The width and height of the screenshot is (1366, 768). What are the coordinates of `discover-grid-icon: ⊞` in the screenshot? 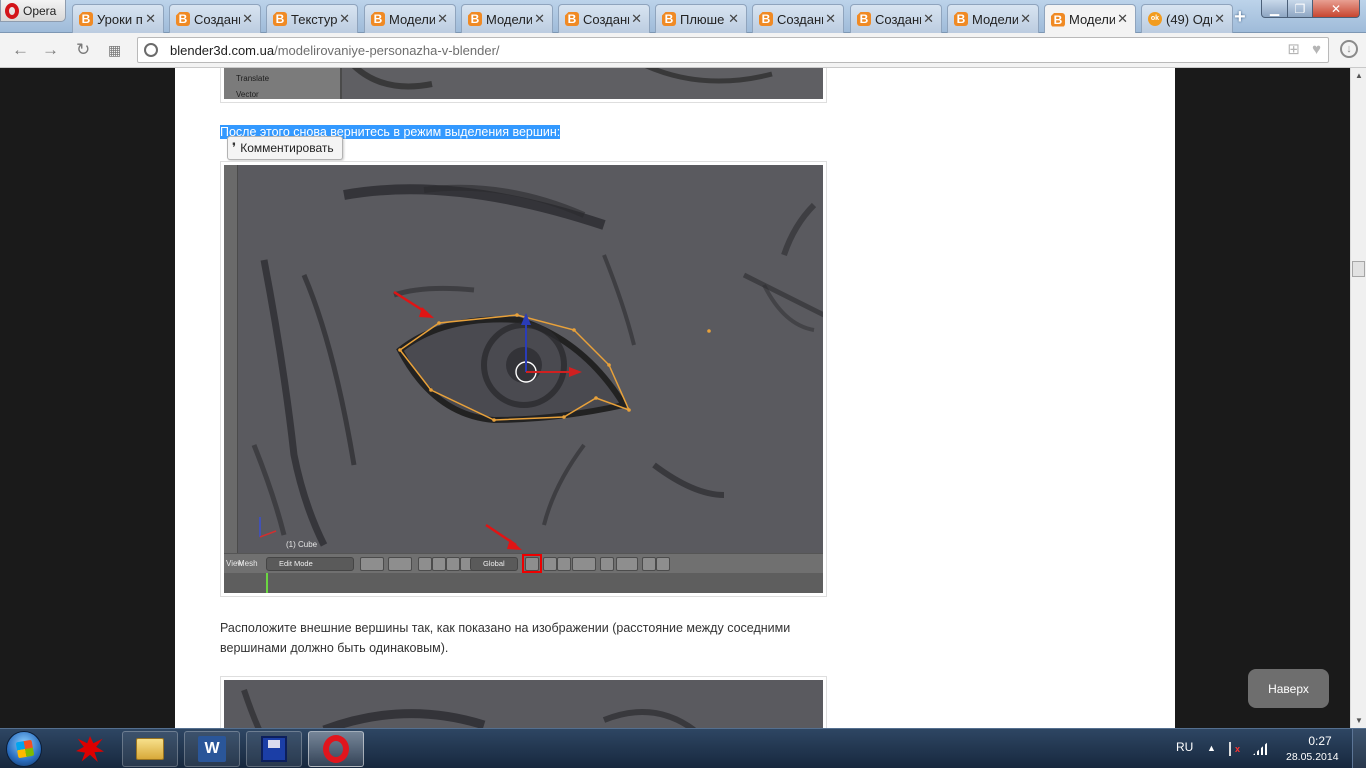 It's located at (1293, 49).